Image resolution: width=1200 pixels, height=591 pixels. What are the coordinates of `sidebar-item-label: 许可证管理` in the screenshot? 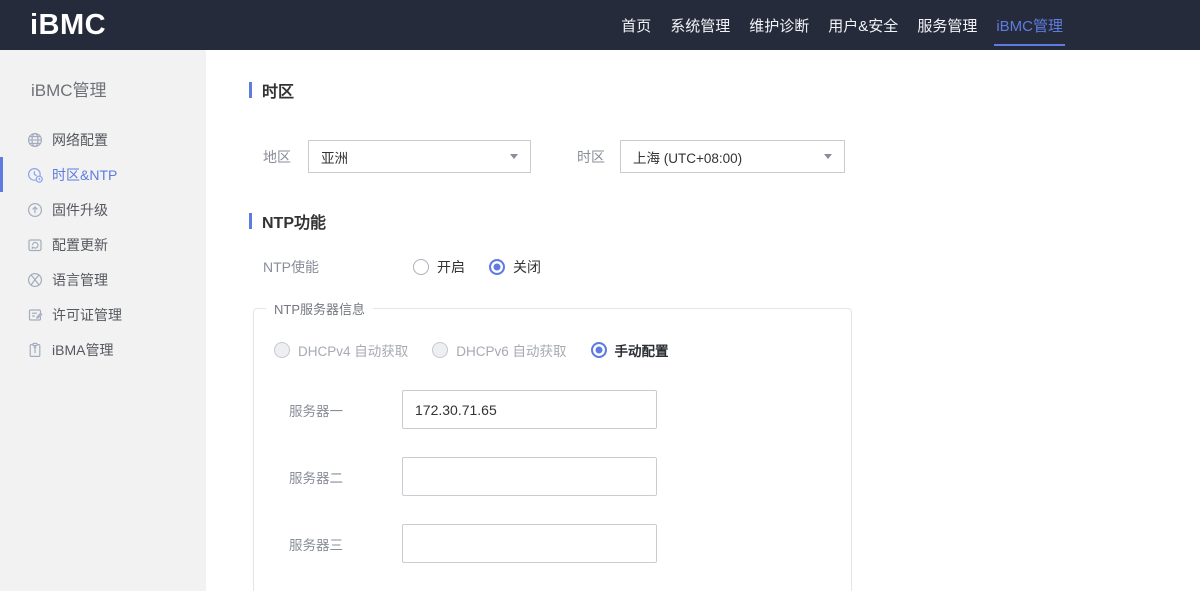 It's located at (87, 314).